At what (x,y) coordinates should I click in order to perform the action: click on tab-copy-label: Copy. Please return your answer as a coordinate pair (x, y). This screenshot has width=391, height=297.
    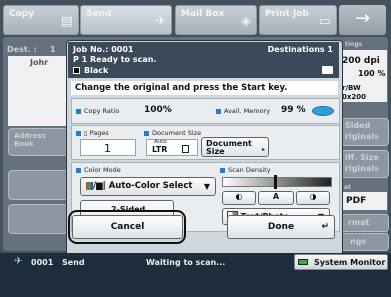
    Looking at the image, I should click on (22, 14).